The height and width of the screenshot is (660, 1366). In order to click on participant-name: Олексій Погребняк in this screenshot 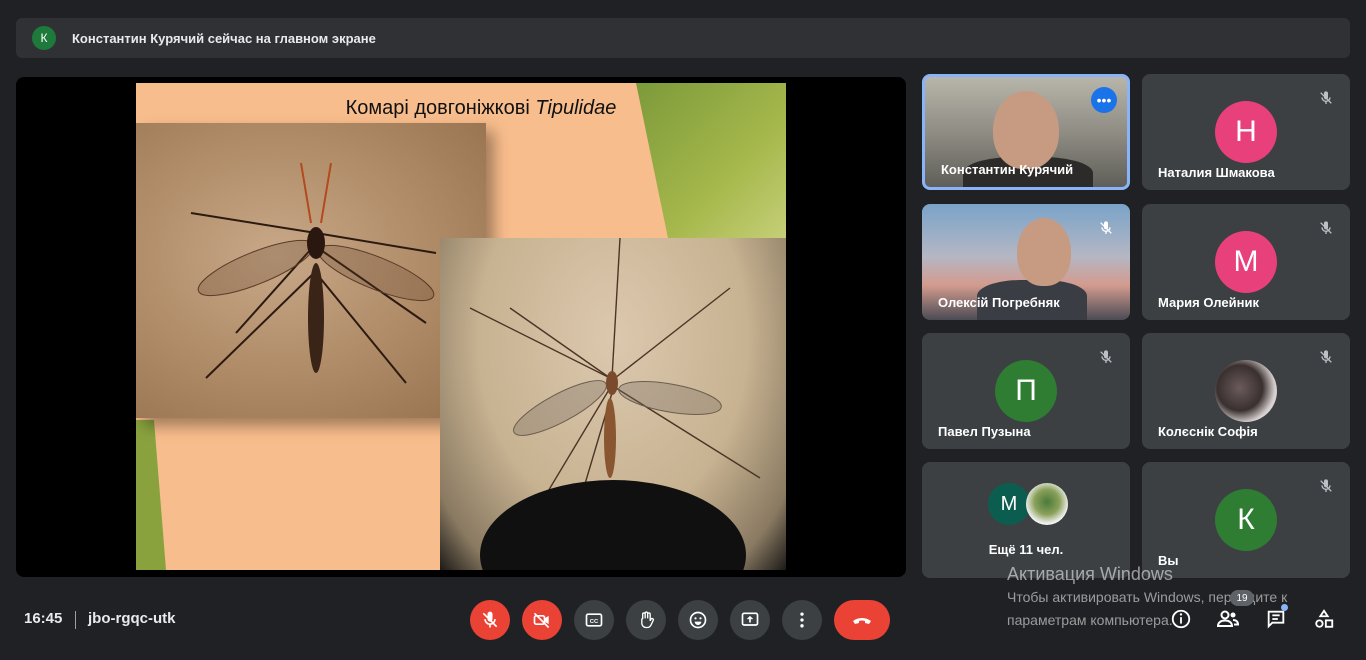, I will do `click(999, 302)`.